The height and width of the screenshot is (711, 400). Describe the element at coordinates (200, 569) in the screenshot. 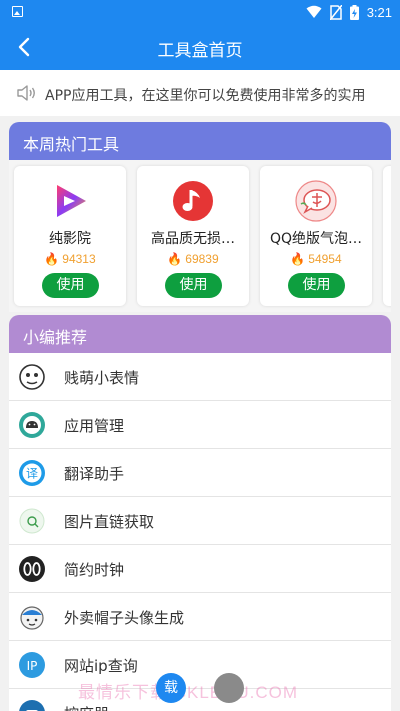

I see `list-item: 简约时钟` at that location.